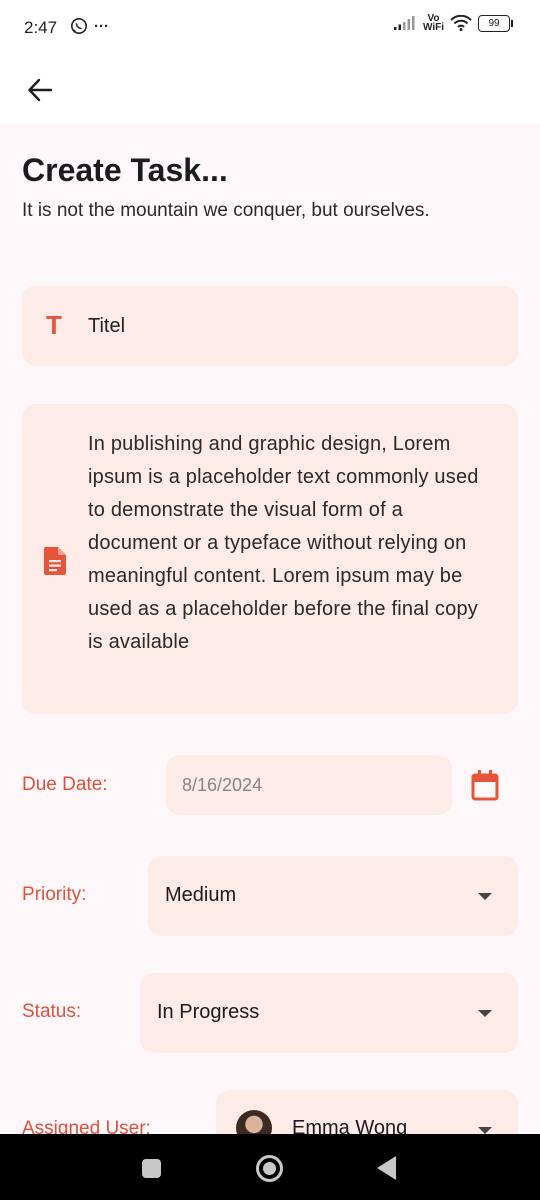 This screenshot has height=1200, width=540. I want to click on calendar-button, so click(485, 785).